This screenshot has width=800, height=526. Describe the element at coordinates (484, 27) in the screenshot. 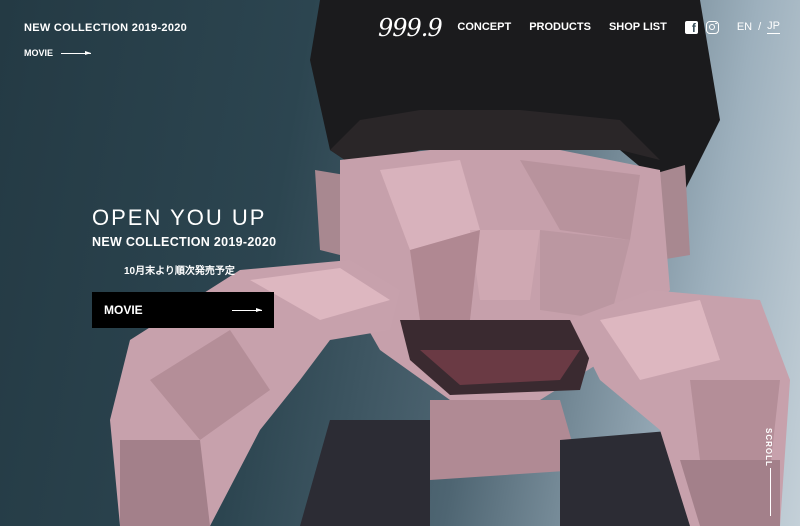

I see `nav-concept: CONCEPT` at that location.